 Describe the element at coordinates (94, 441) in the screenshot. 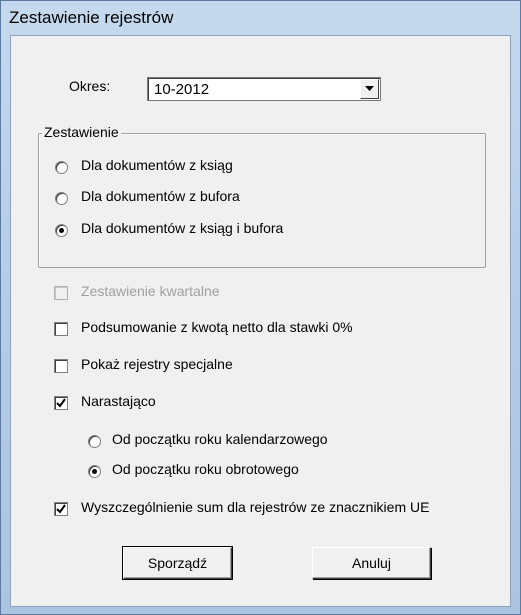

I see `radio-calendar-year` at that location.